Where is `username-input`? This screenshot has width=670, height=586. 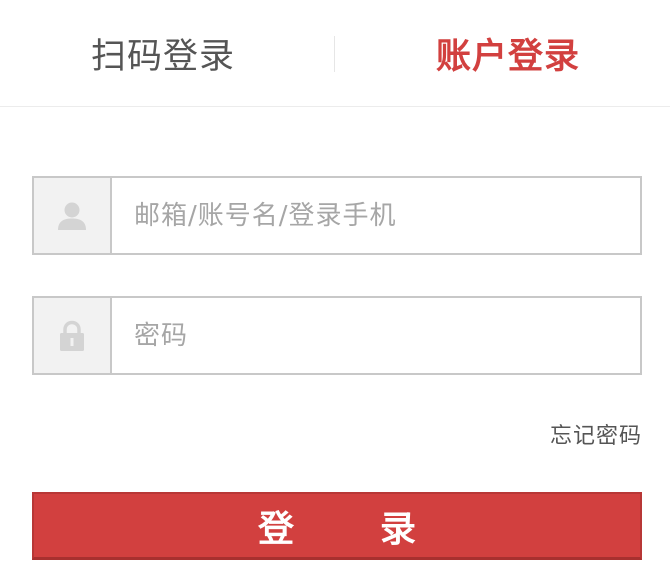
username-input is located at coordinates (375, 215).